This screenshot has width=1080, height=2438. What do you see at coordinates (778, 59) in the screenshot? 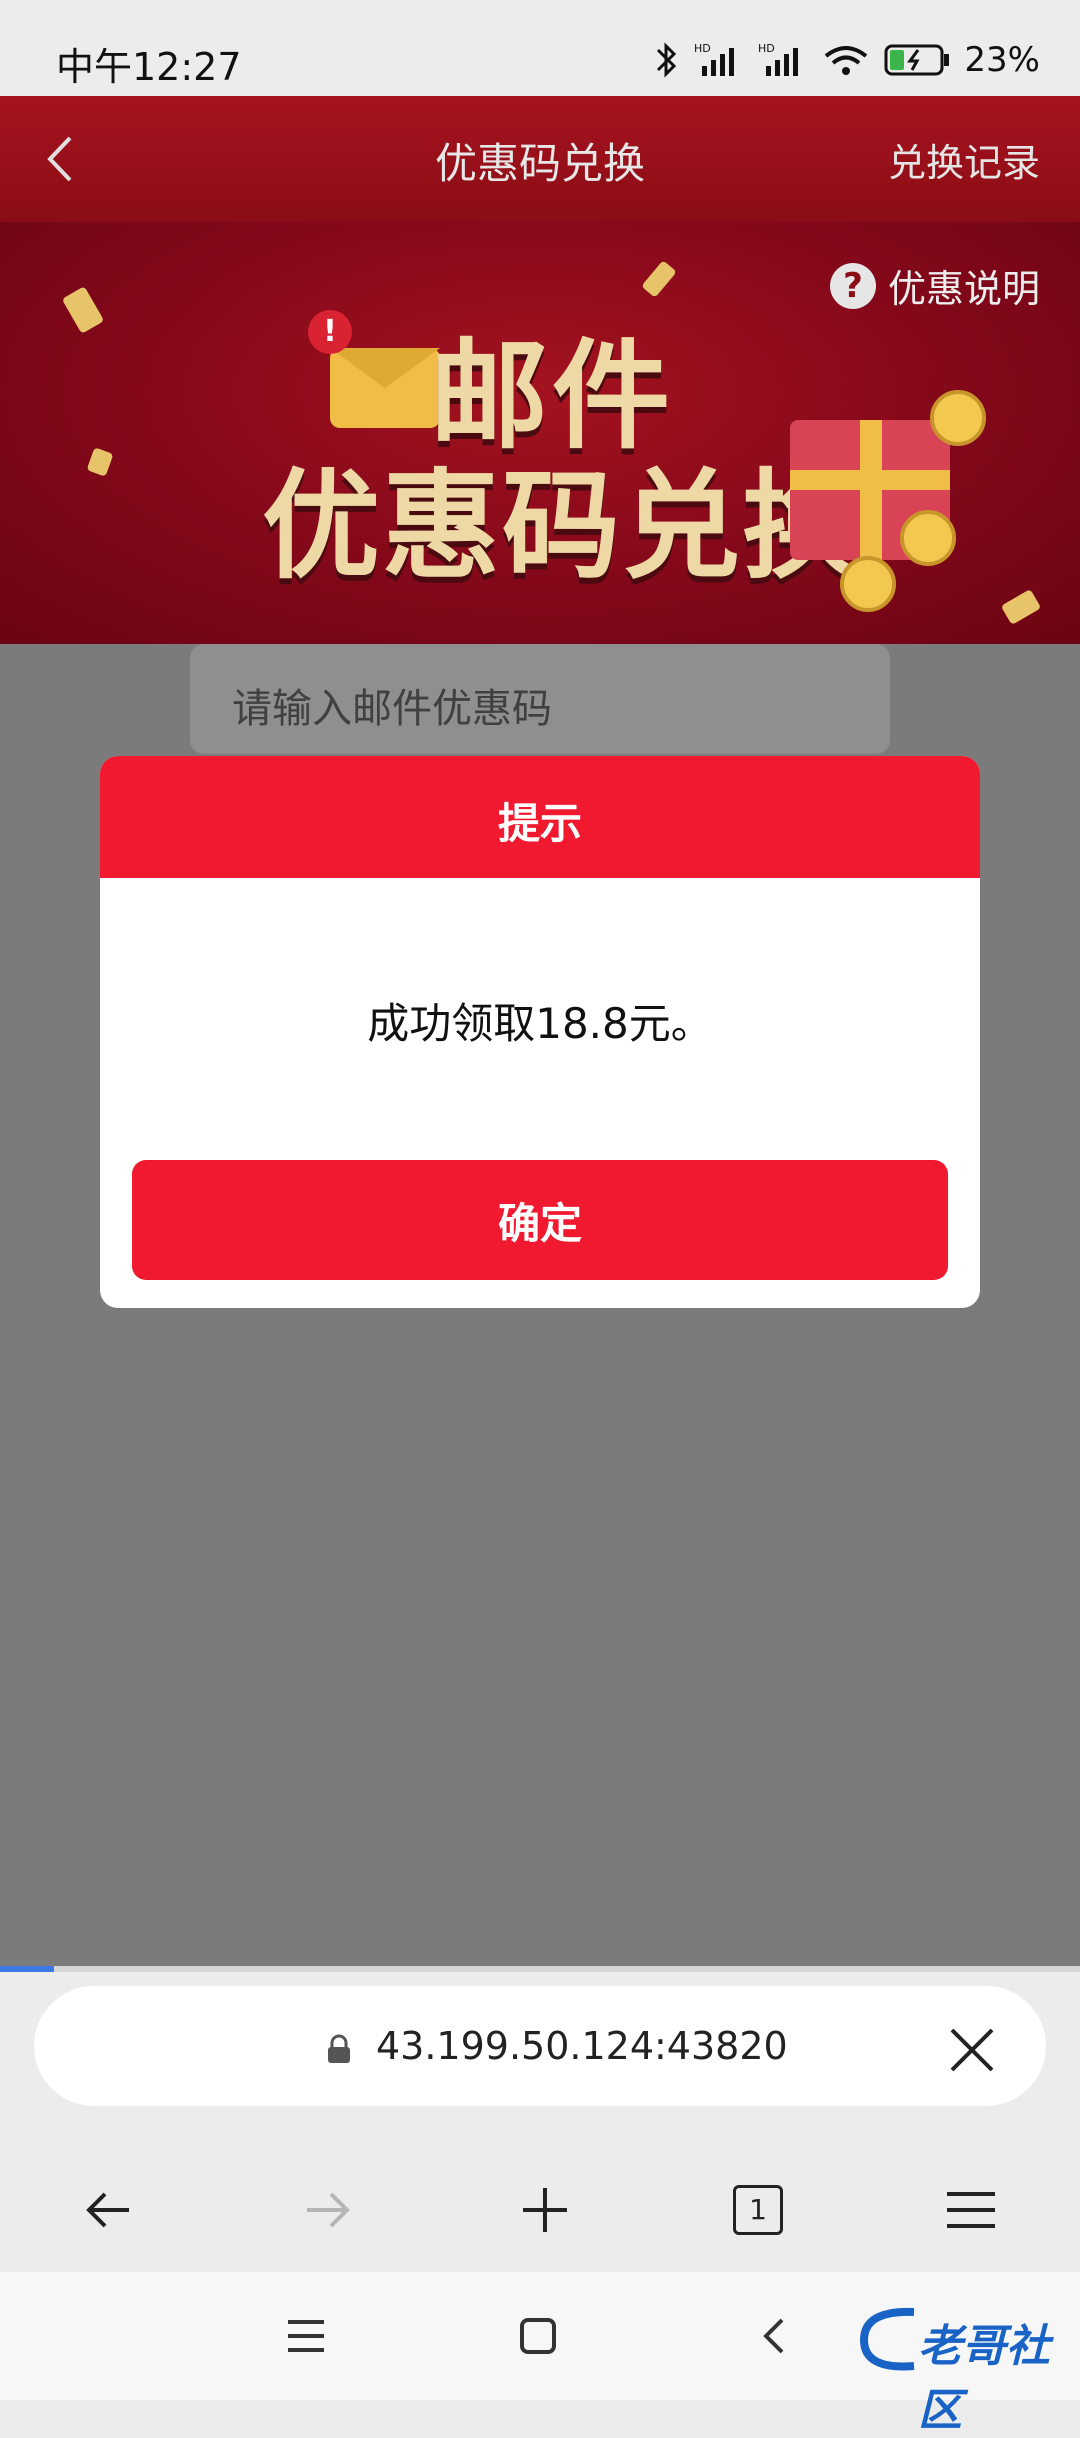
I see `signal-icon-2: HD` at bounding box center [778, 59].